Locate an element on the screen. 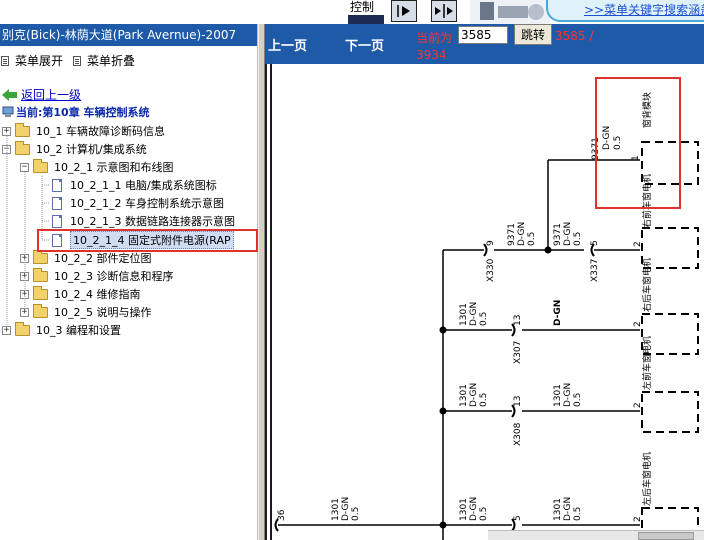  split-arrows-icon is located at coordinates (444, 11).